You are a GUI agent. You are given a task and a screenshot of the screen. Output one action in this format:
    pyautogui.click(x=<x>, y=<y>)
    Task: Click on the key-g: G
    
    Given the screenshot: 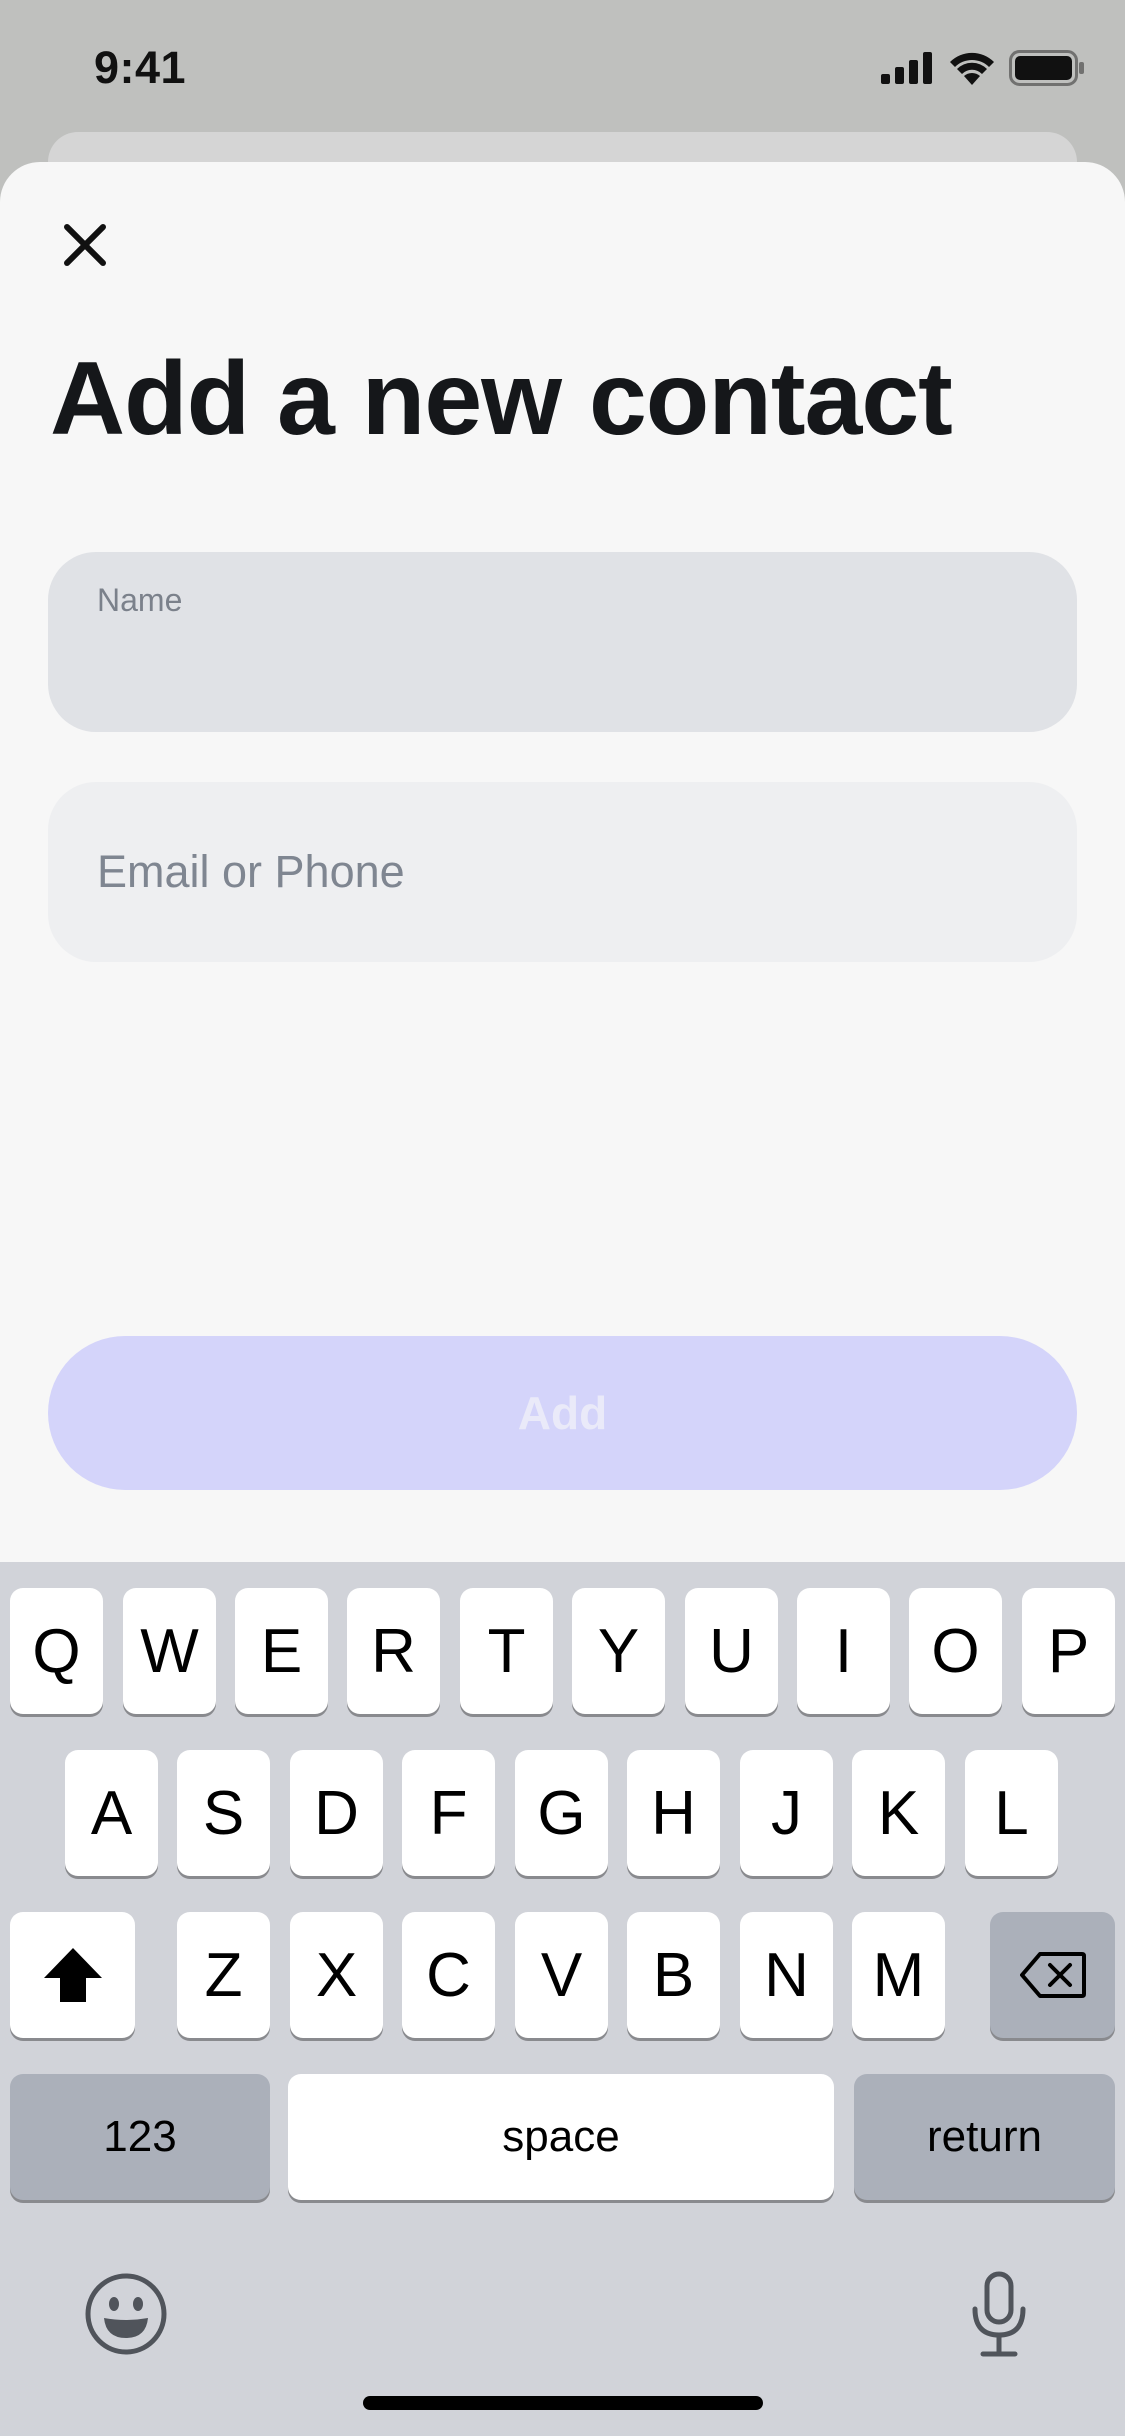 What is the action you would take?
    pyautogui.click(x=561, y=1813)
    